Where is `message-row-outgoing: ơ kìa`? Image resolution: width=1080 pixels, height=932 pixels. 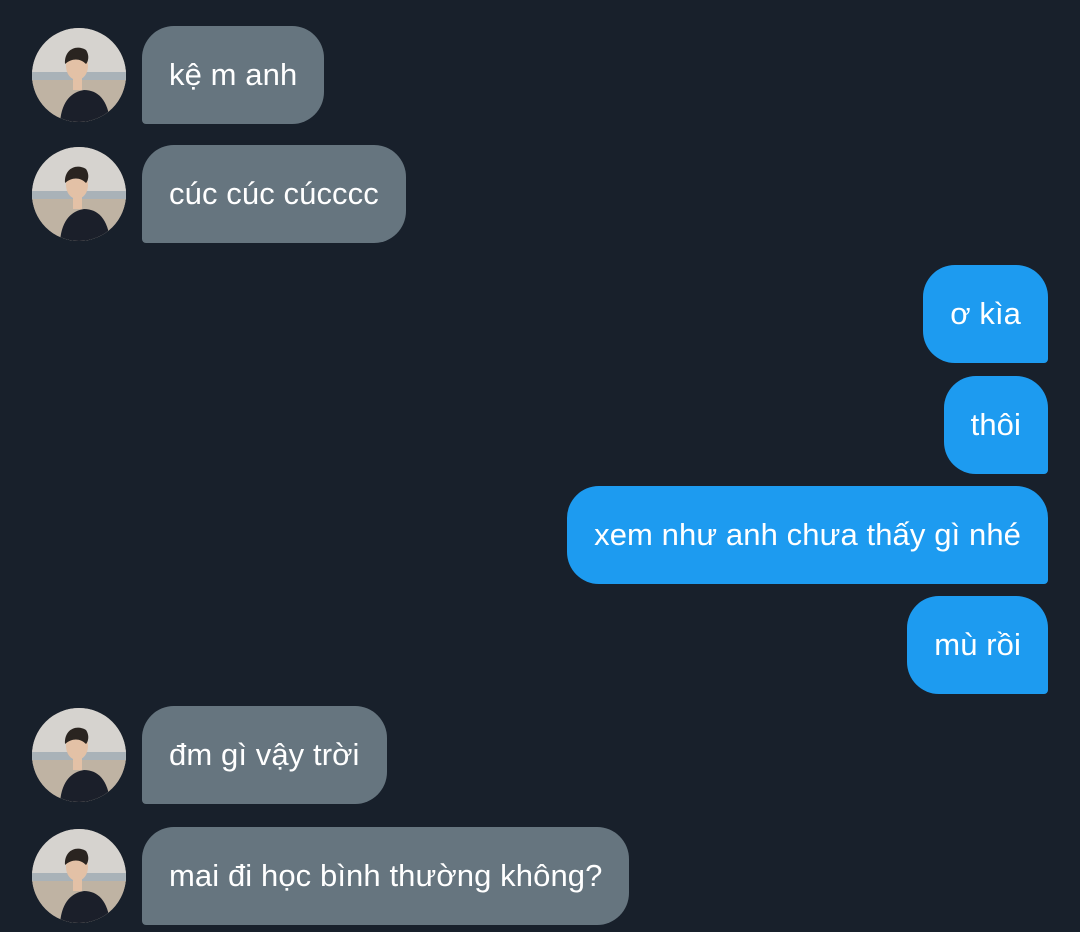
message-row-outgoing: ơ kìa is located at coordinates (540, 315).